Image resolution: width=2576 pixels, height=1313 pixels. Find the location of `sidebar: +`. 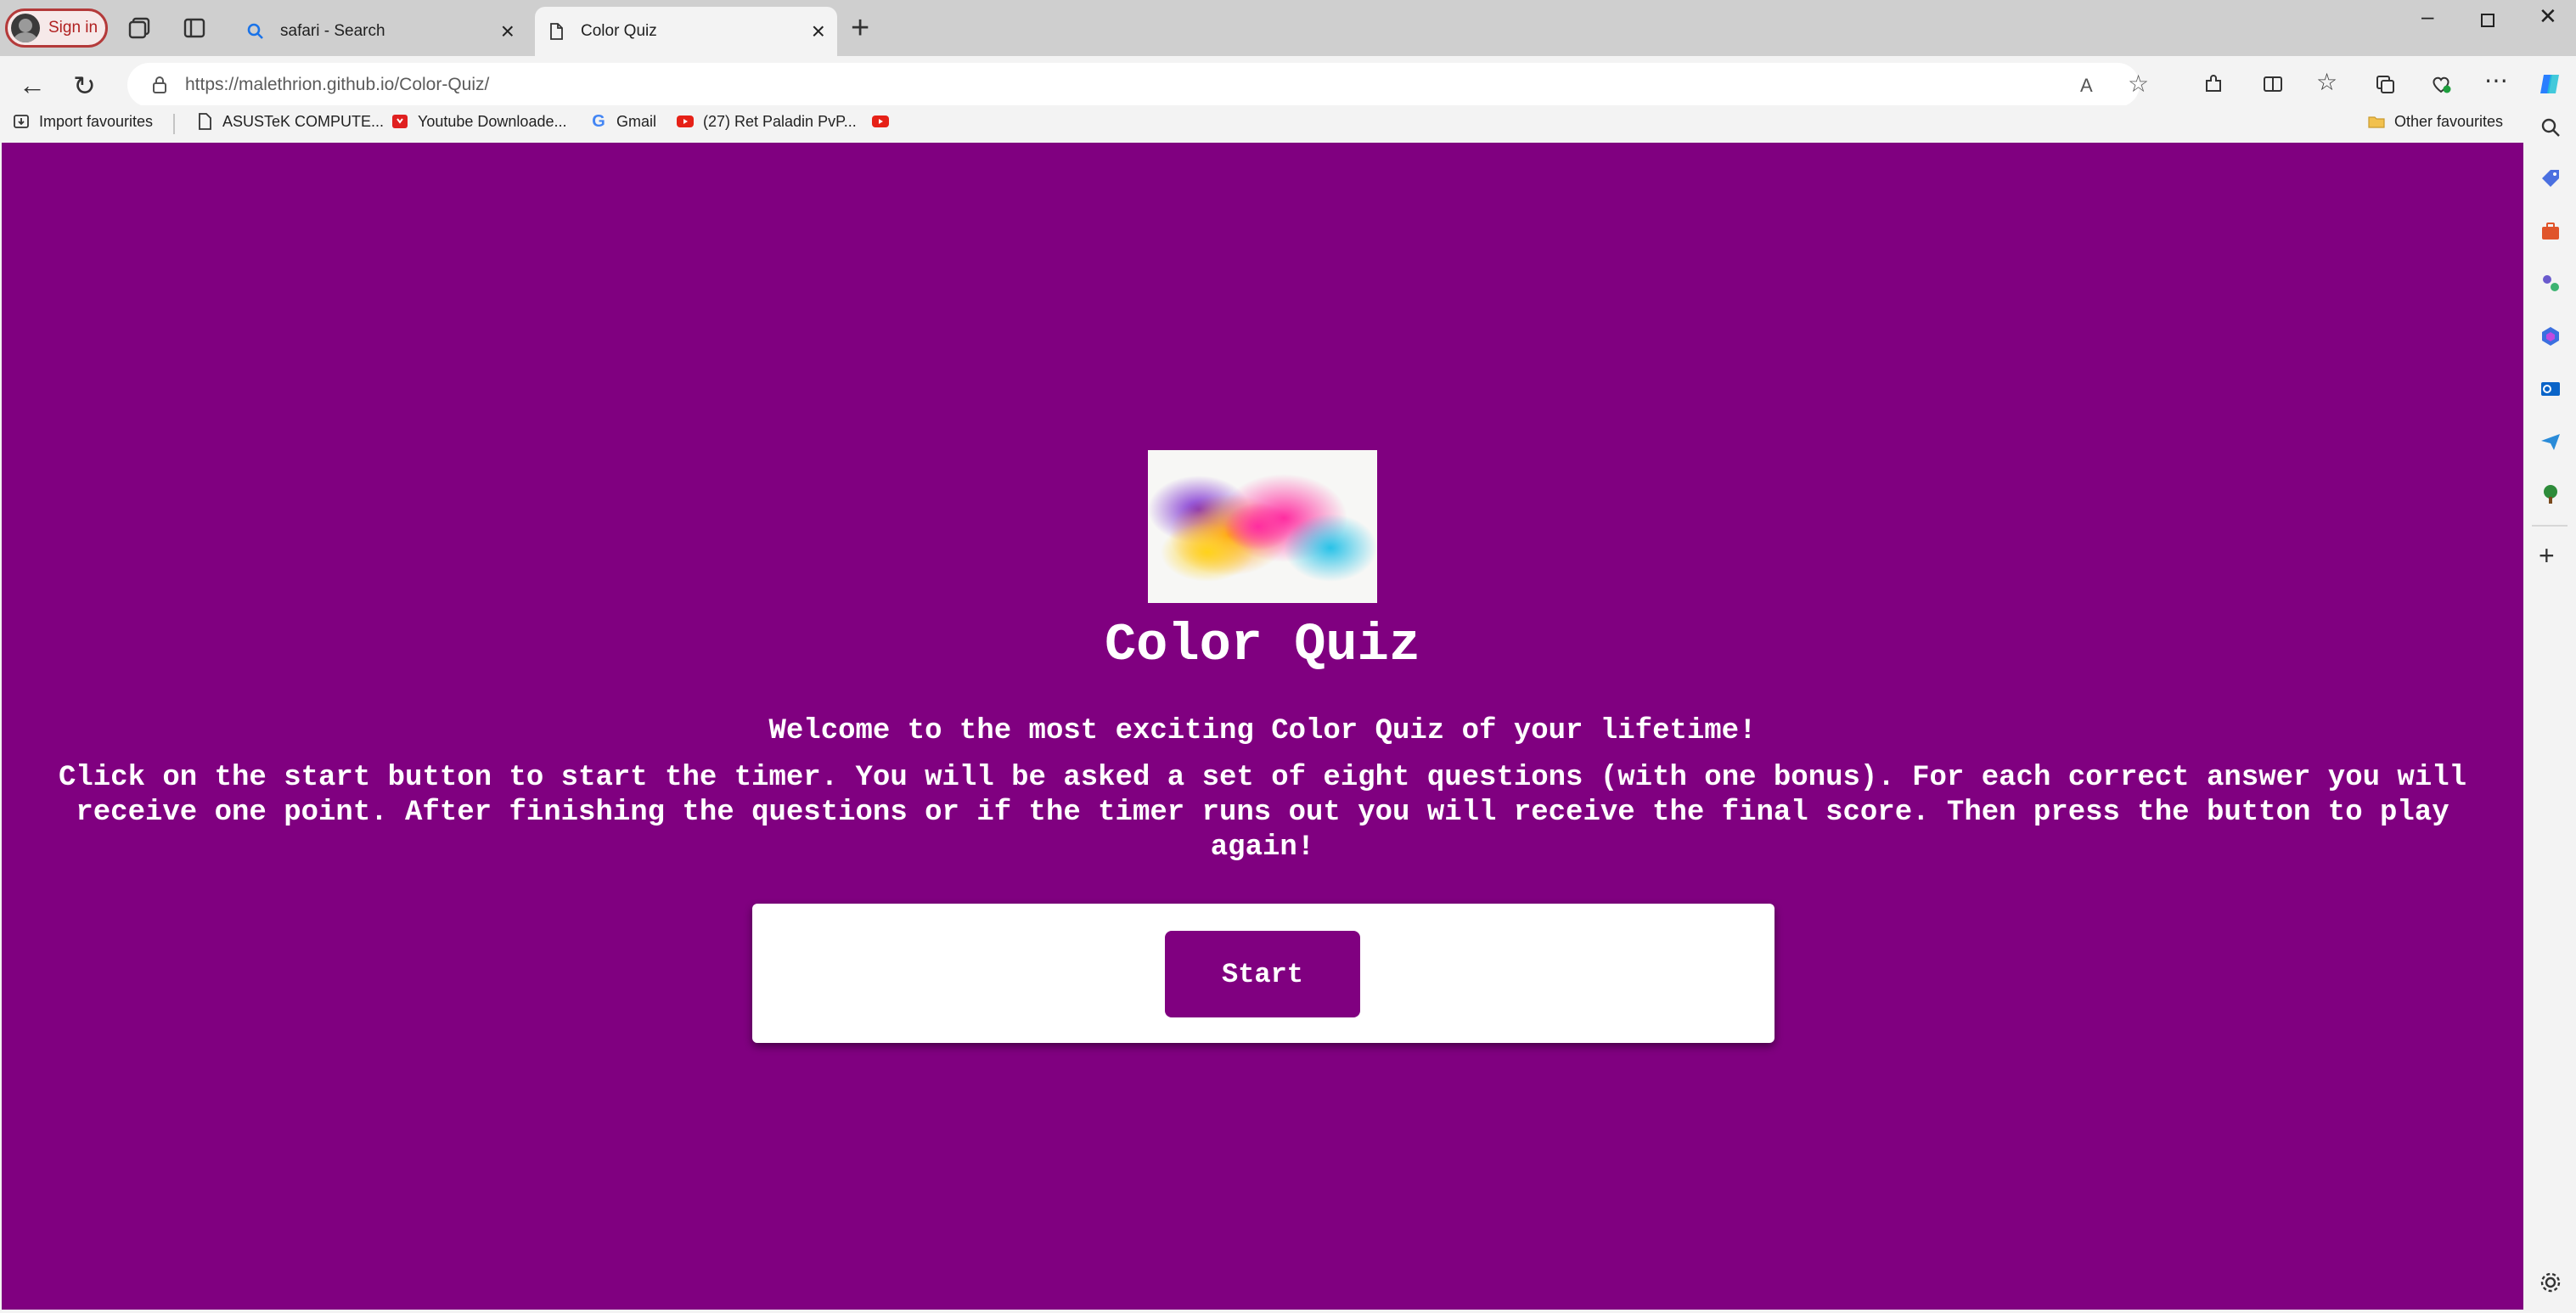

sidebar: + is located at coordinates (2549, 709).